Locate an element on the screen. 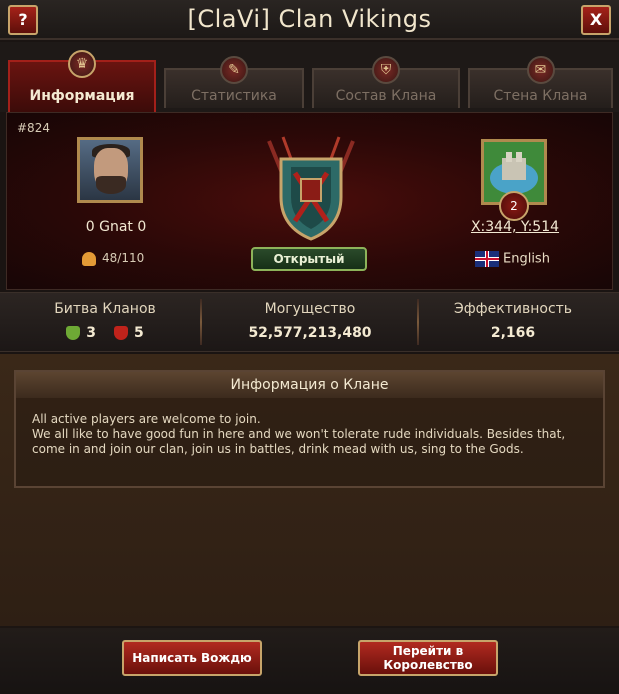 The image size is (619, 694). tab-statistics-label: Статистика is located at coordinates (234, 96).